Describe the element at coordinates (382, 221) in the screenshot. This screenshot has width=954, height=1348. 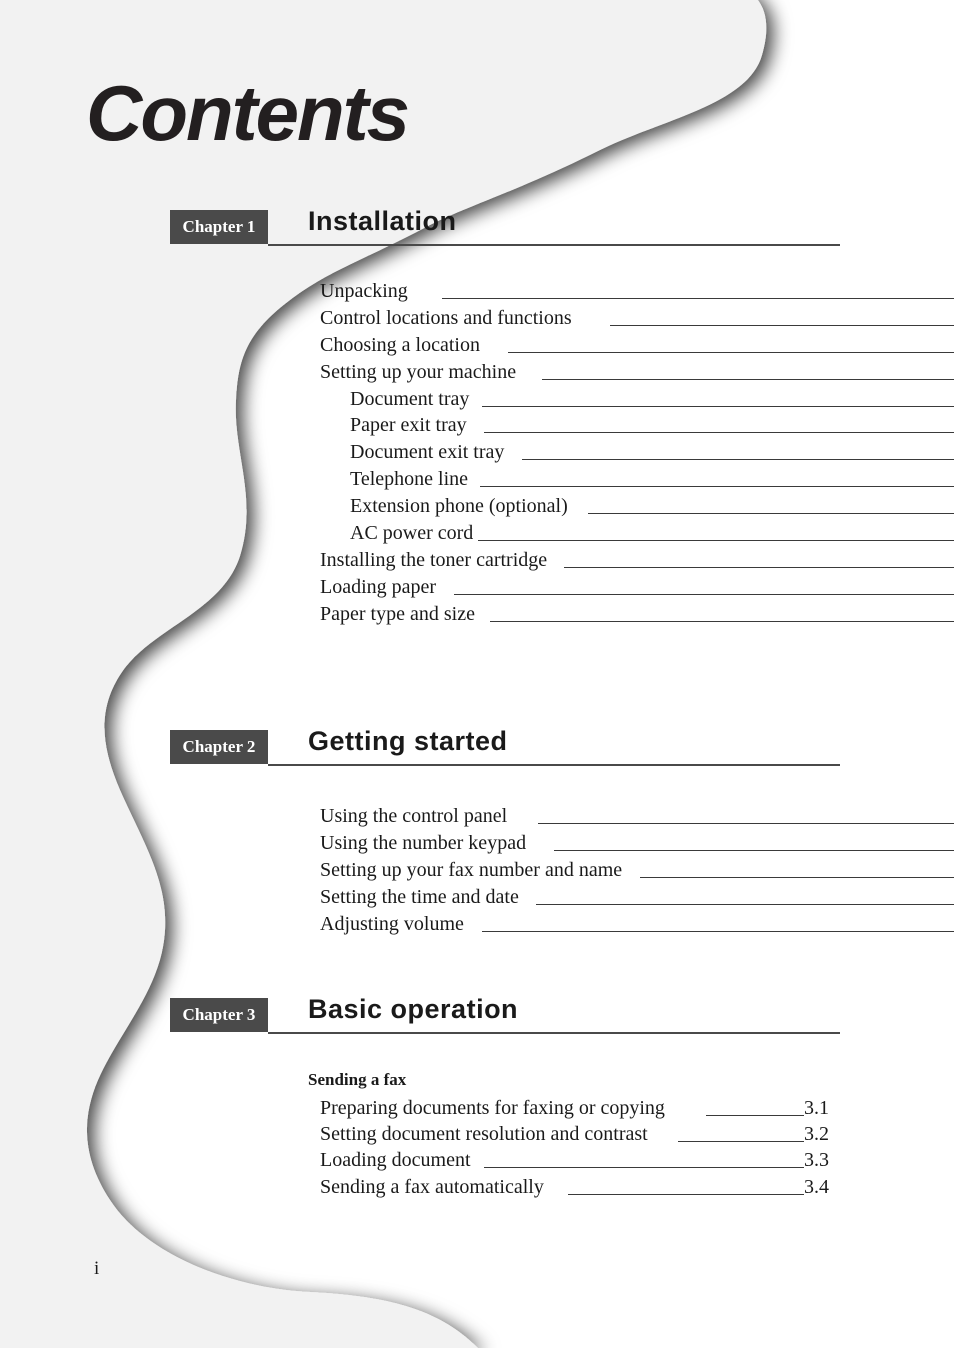
I see `chapter-title-1: Installation` at that location.